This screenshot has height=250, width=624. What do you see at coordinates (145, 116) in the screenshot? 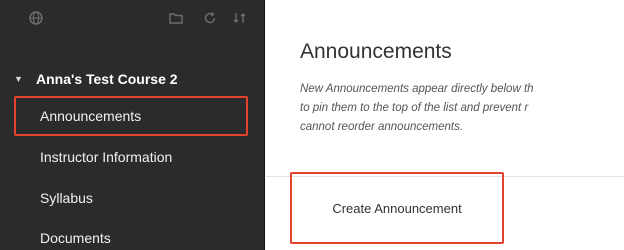
I see `sidebar-item-announcements: Announcements` at bounding box center [145, 116].